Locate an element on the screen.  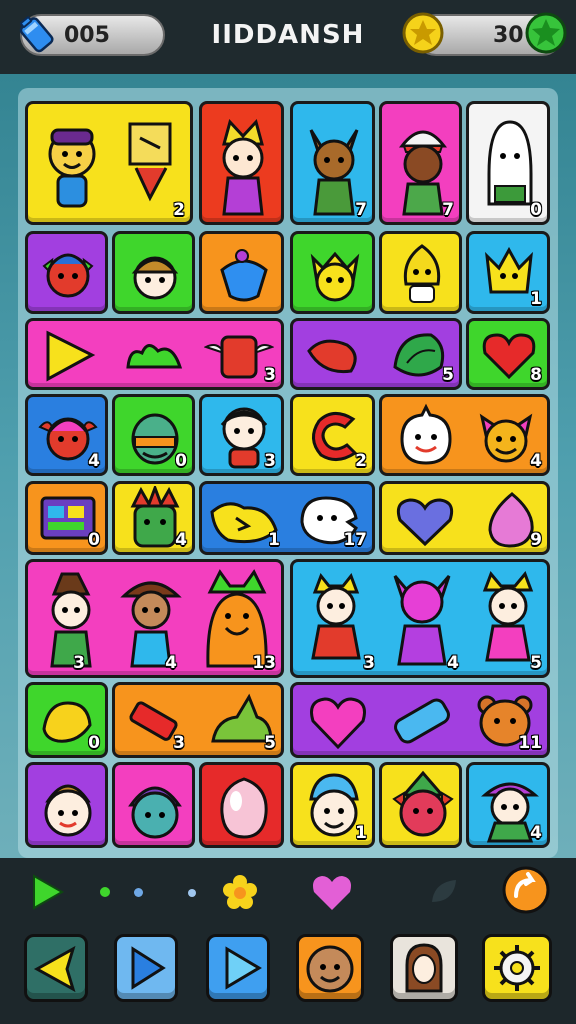
play-button is located at coordinates (146, 968).